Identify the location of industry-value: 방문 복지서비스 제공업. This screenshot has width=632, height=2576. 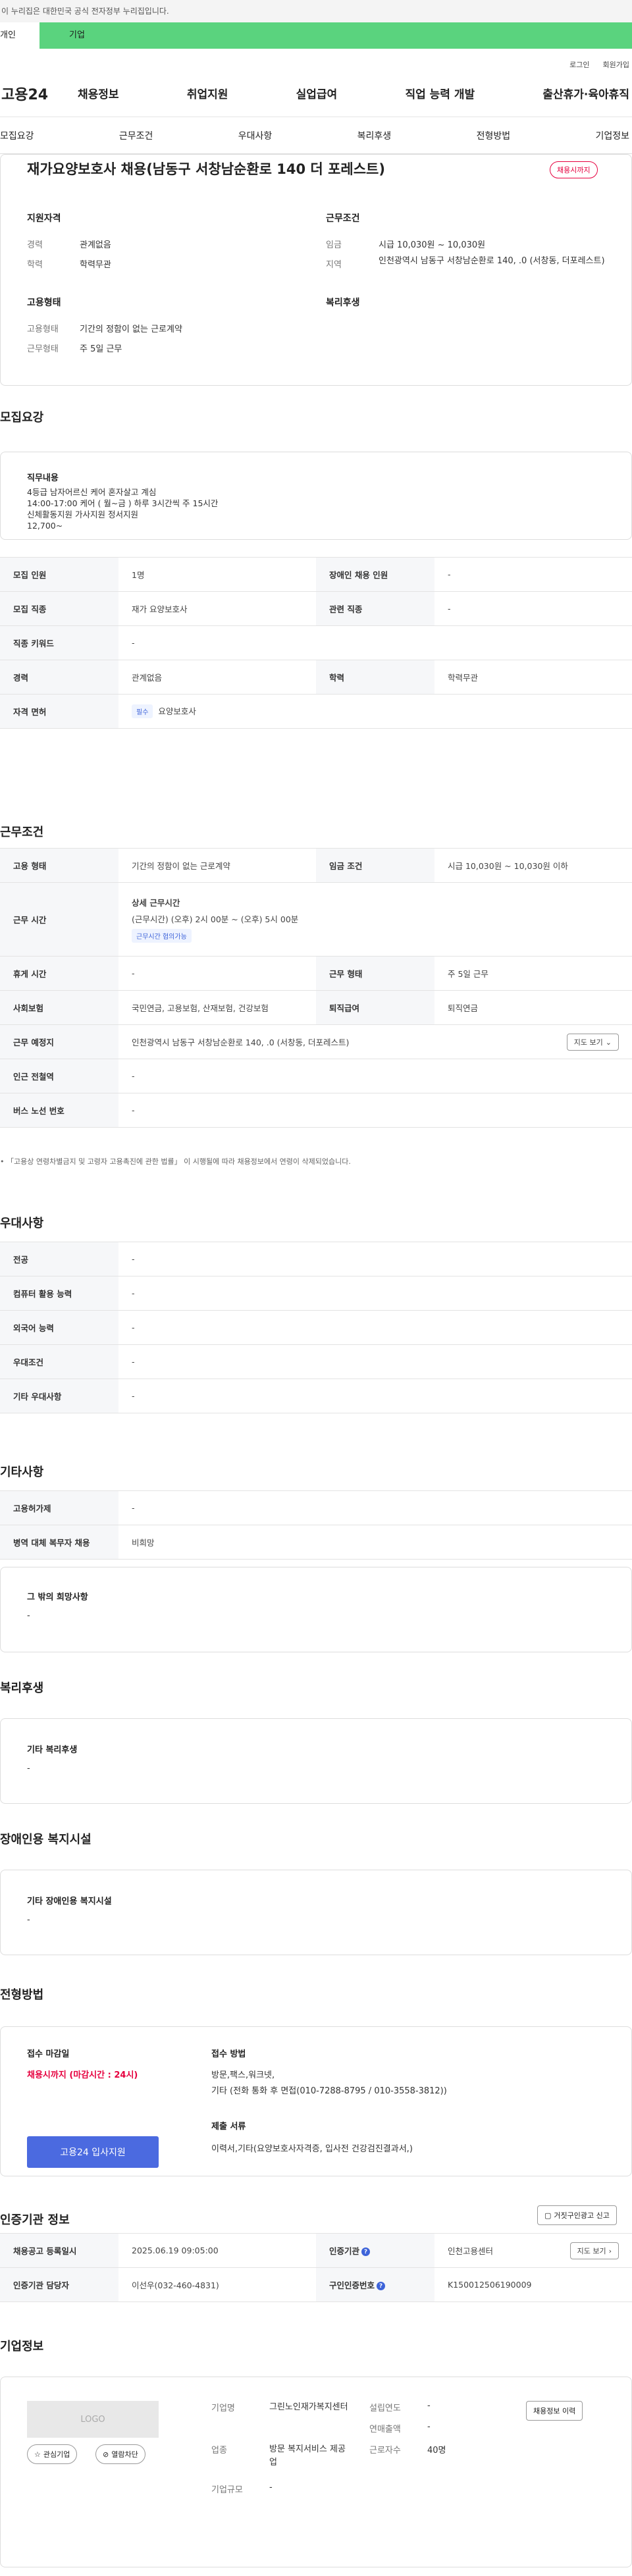
(307, 2455).